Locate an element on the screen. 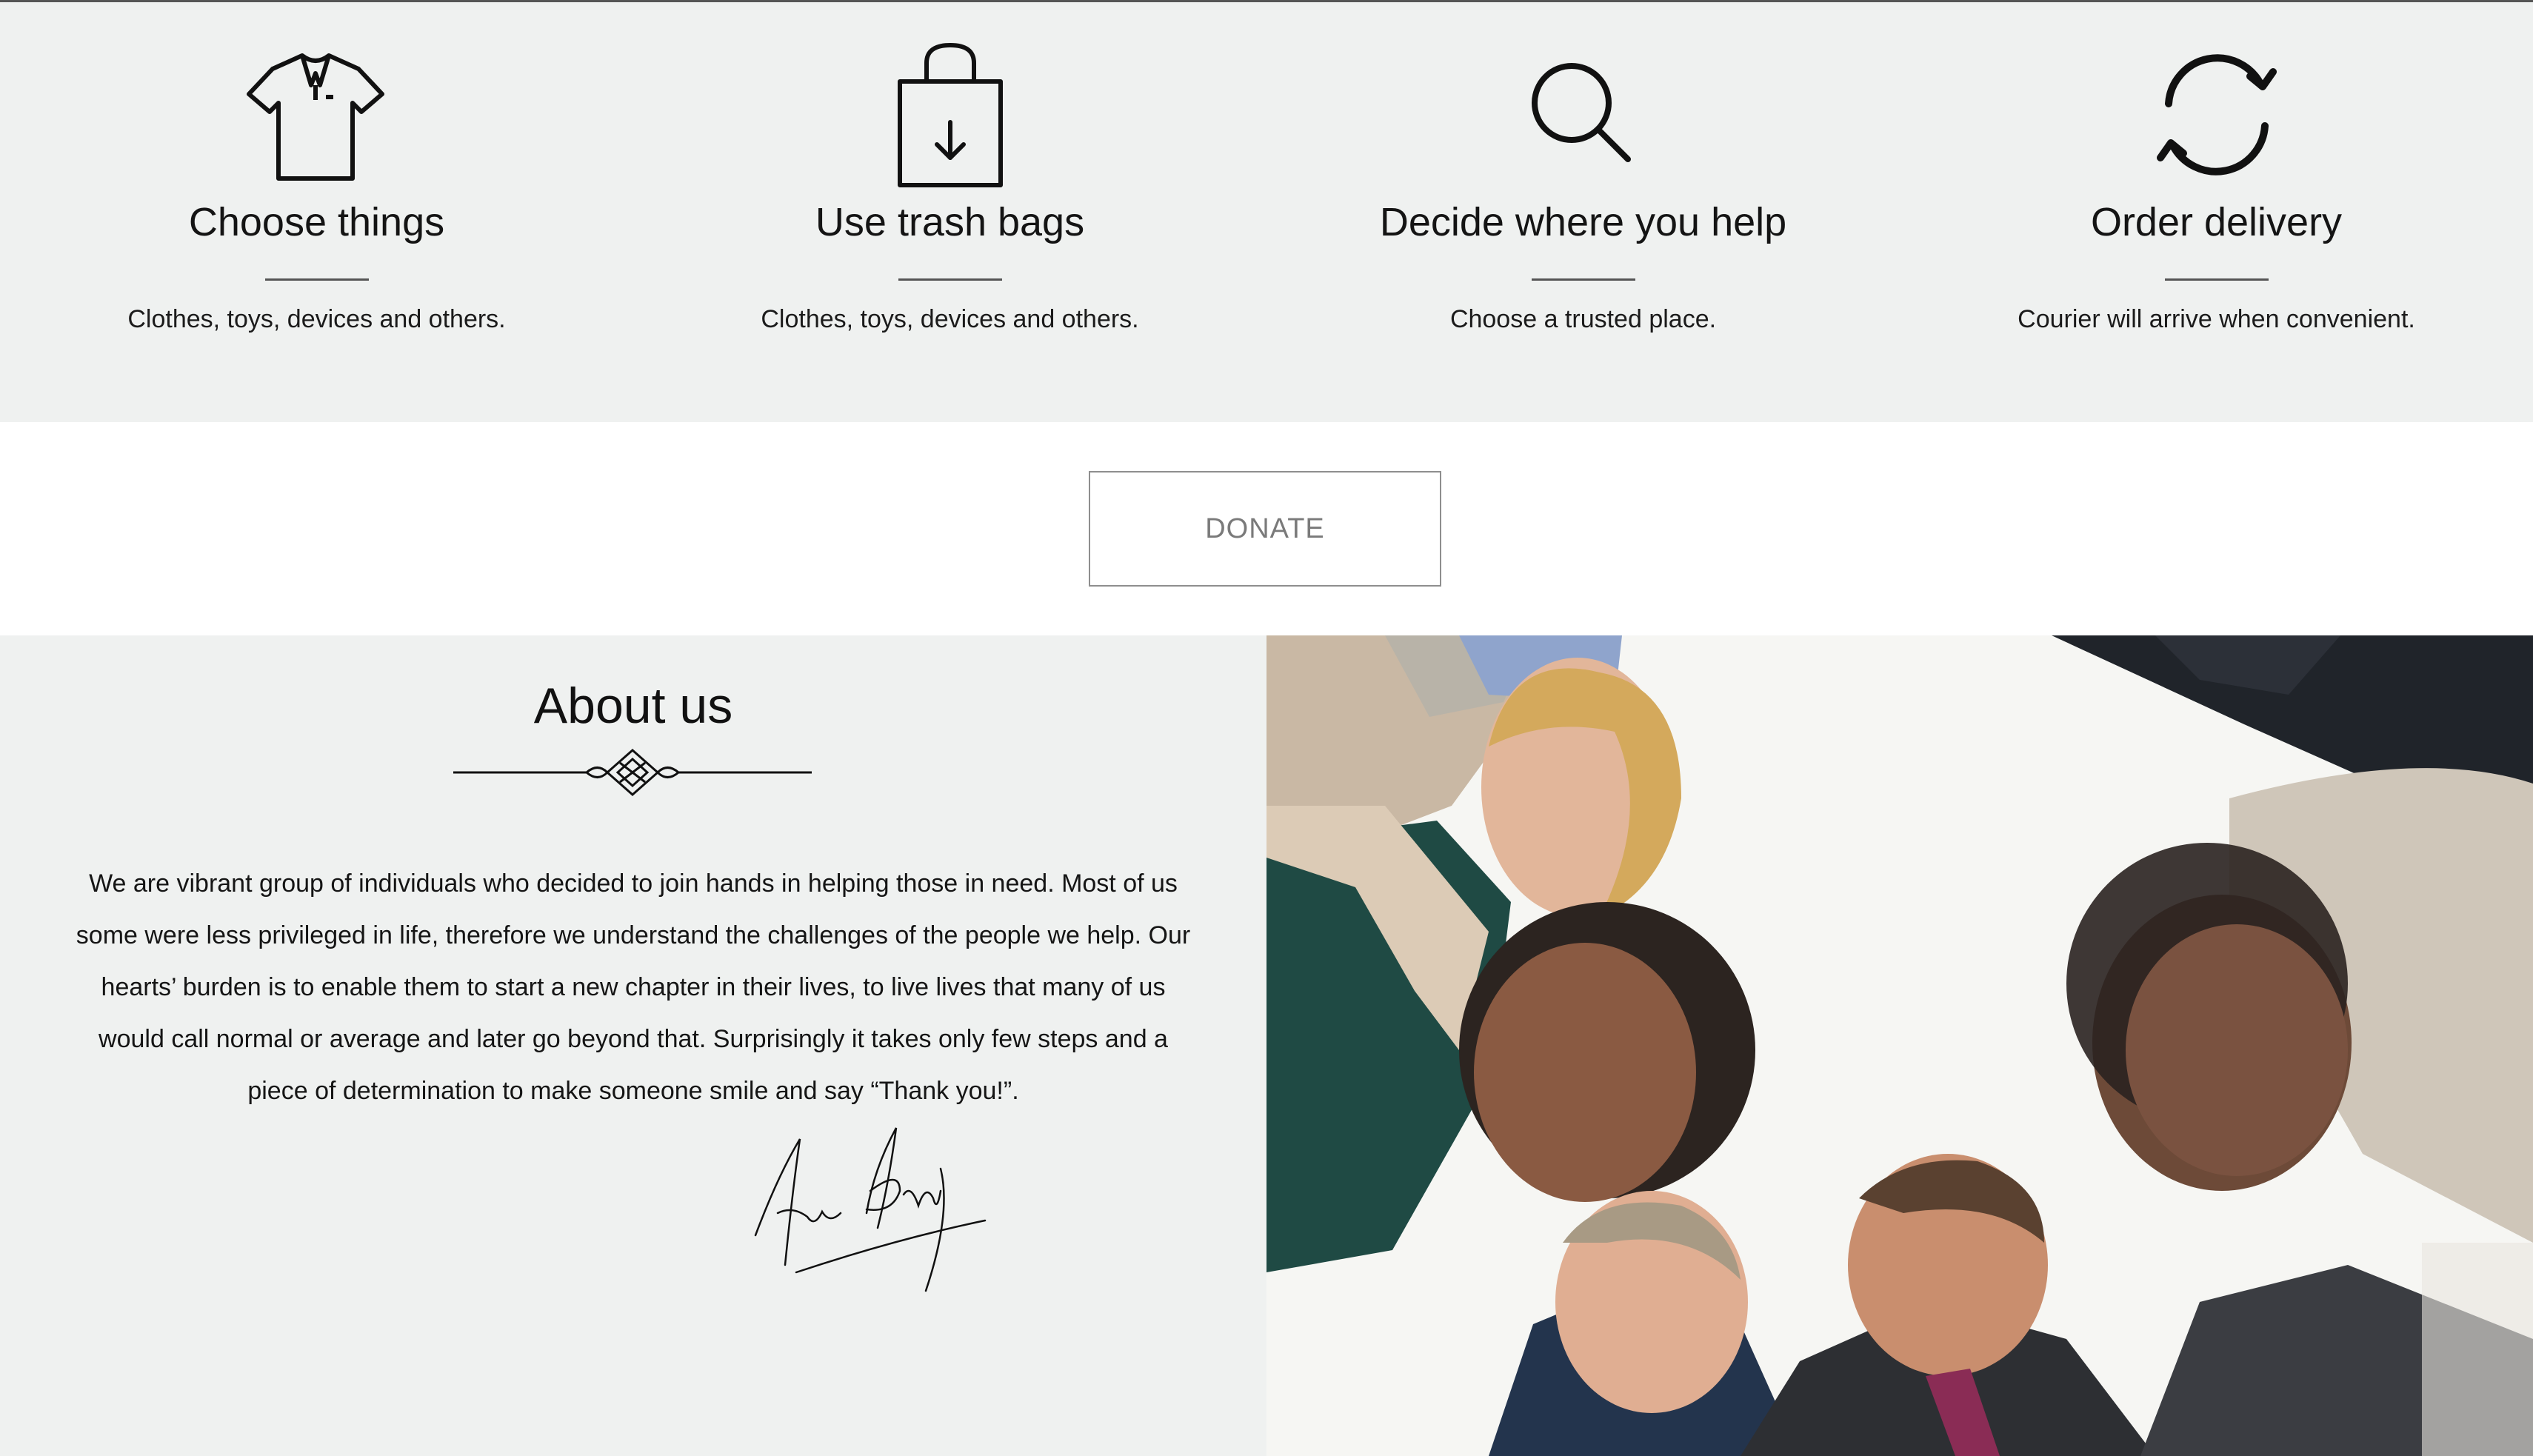  step-title: Choose things is located at coordinates (316, 222).